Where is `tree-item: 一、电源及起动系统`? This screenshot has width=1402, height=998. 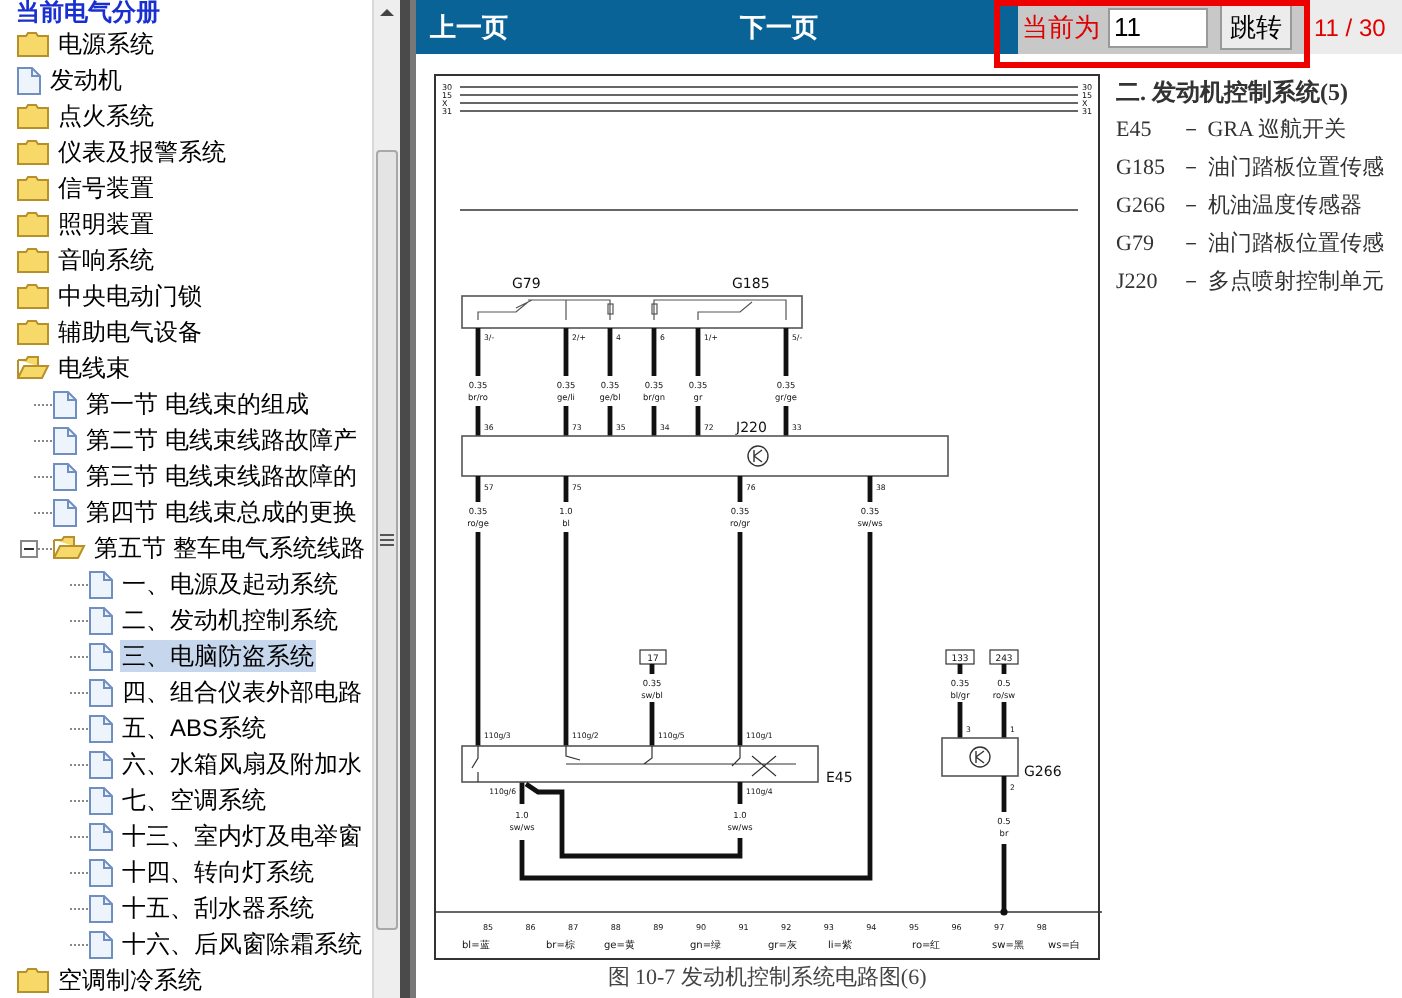
tree-item: 一、电源及起动系统 is located at coordinates (230, 584).